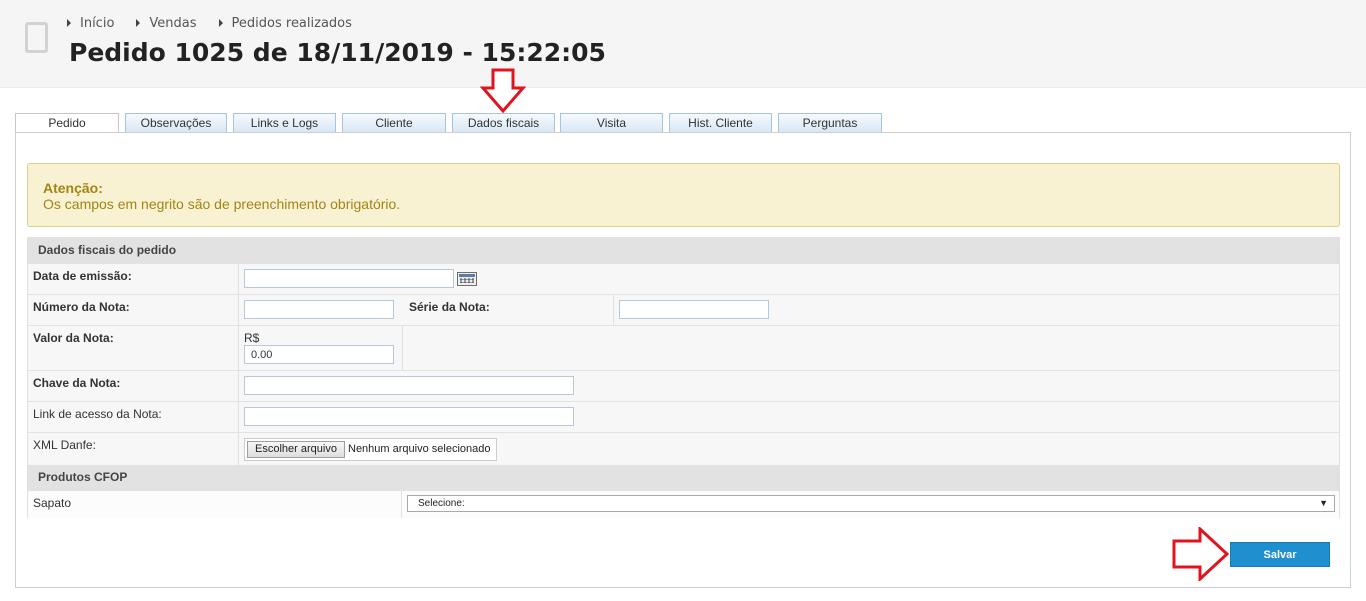  What do you see at coordinates (449, 307) in the screenshot?
I see `serie-nota-label: Série da Nota:` at bounding box center [449, 307].